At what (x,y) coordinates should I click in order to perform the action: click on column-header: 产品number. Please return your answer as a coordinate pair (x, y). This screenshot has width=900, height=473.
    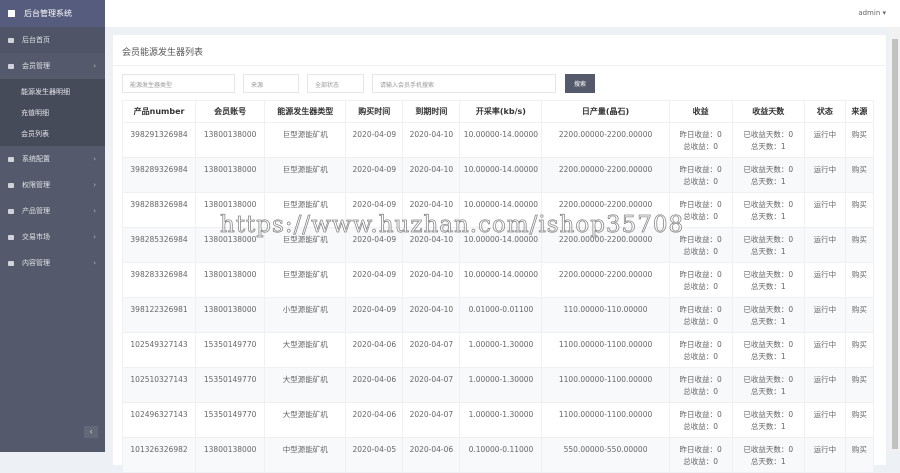
    Looking at the image, I should click on (159, 111).